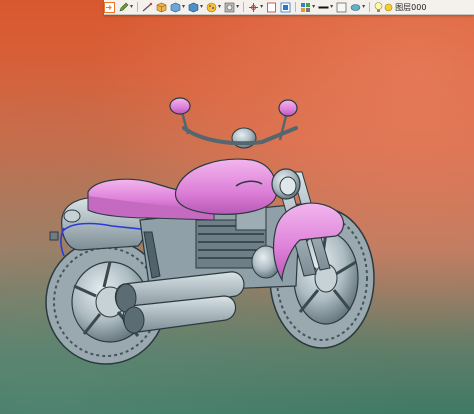  What do you see at coordinates (54, 236) in the screenshot?
I see `turn-signal` at bounding box center [54, 236].